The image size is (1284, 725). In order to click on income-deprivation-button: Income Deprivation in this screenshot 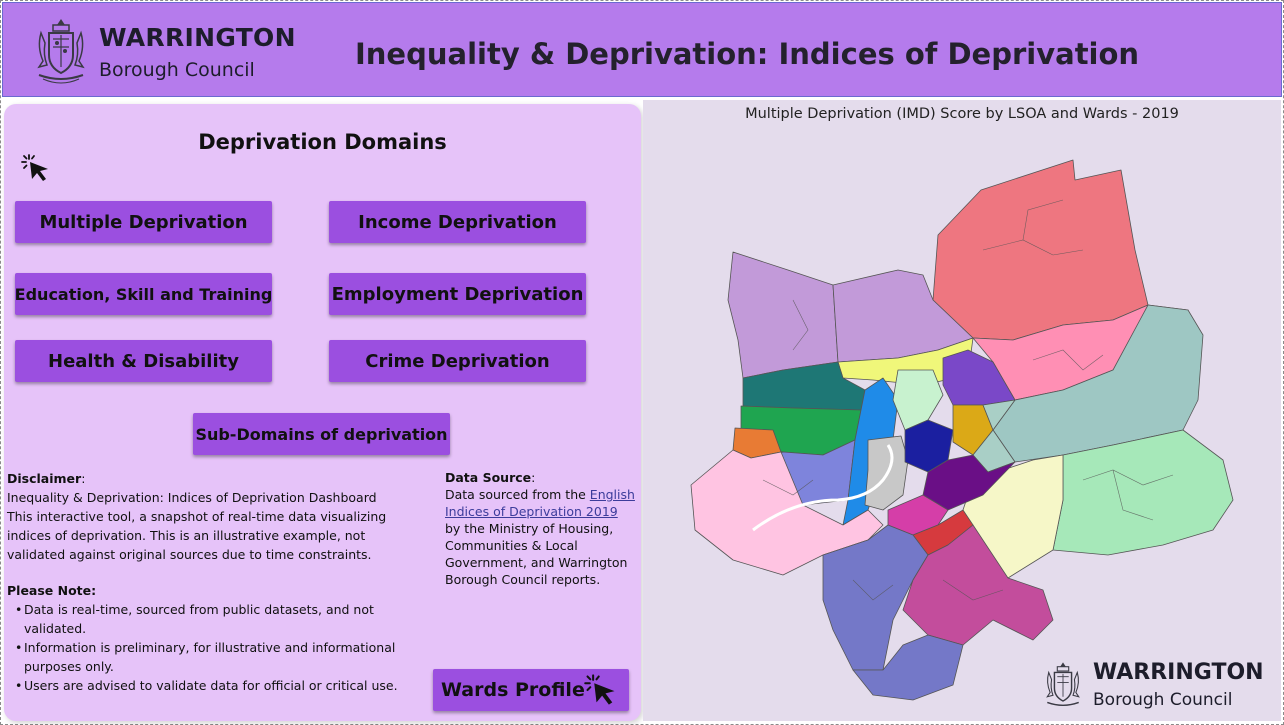, I will do `click(457, 222)`.